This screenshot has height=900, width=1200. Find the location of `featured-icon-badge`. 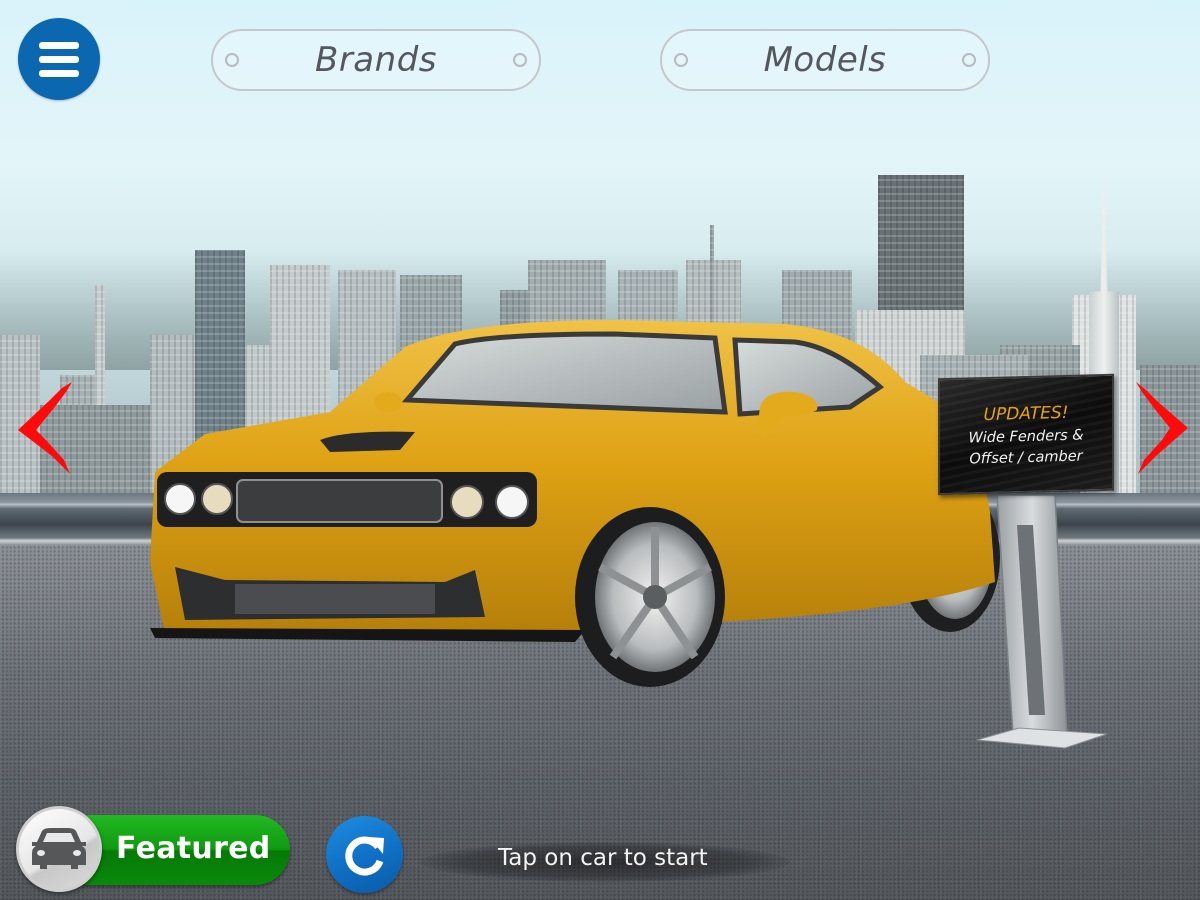

featured-icon-badge is located at coordinates (59, 849).